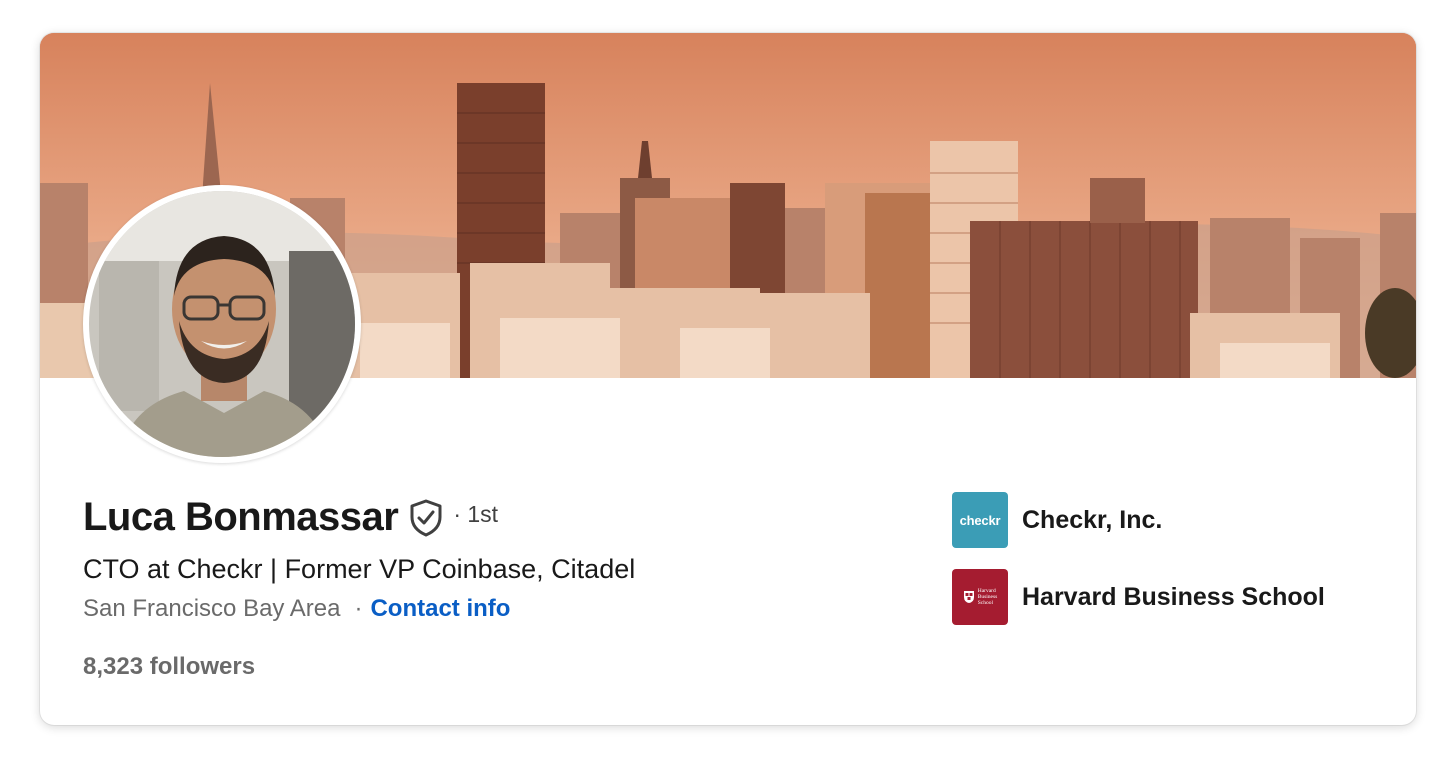  Describe the element at coordinates (987, 597) in the screenshot. I see `hbs-logo-text: Harvard Business School` at that location.